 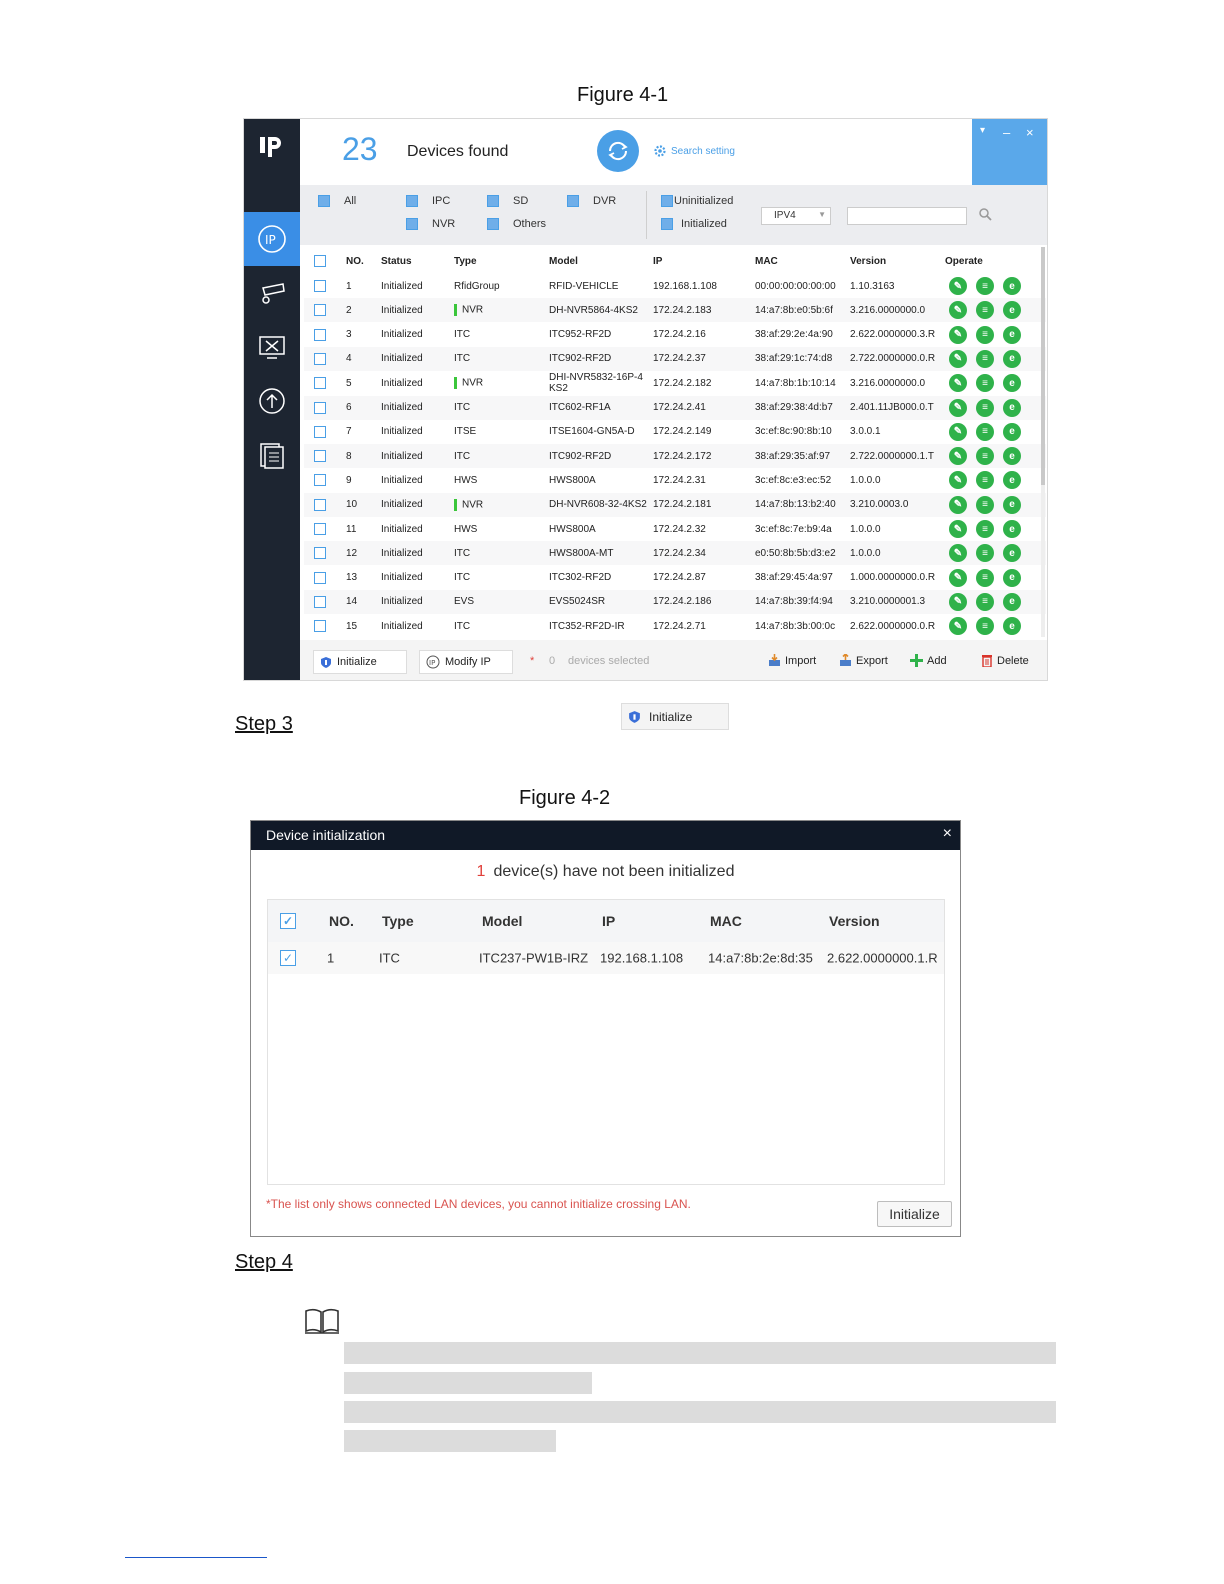 What do you see at coordinates (428, 201) in the screenshot?
I see `filter-ipc: IPC` at bounding box center [428, 201].